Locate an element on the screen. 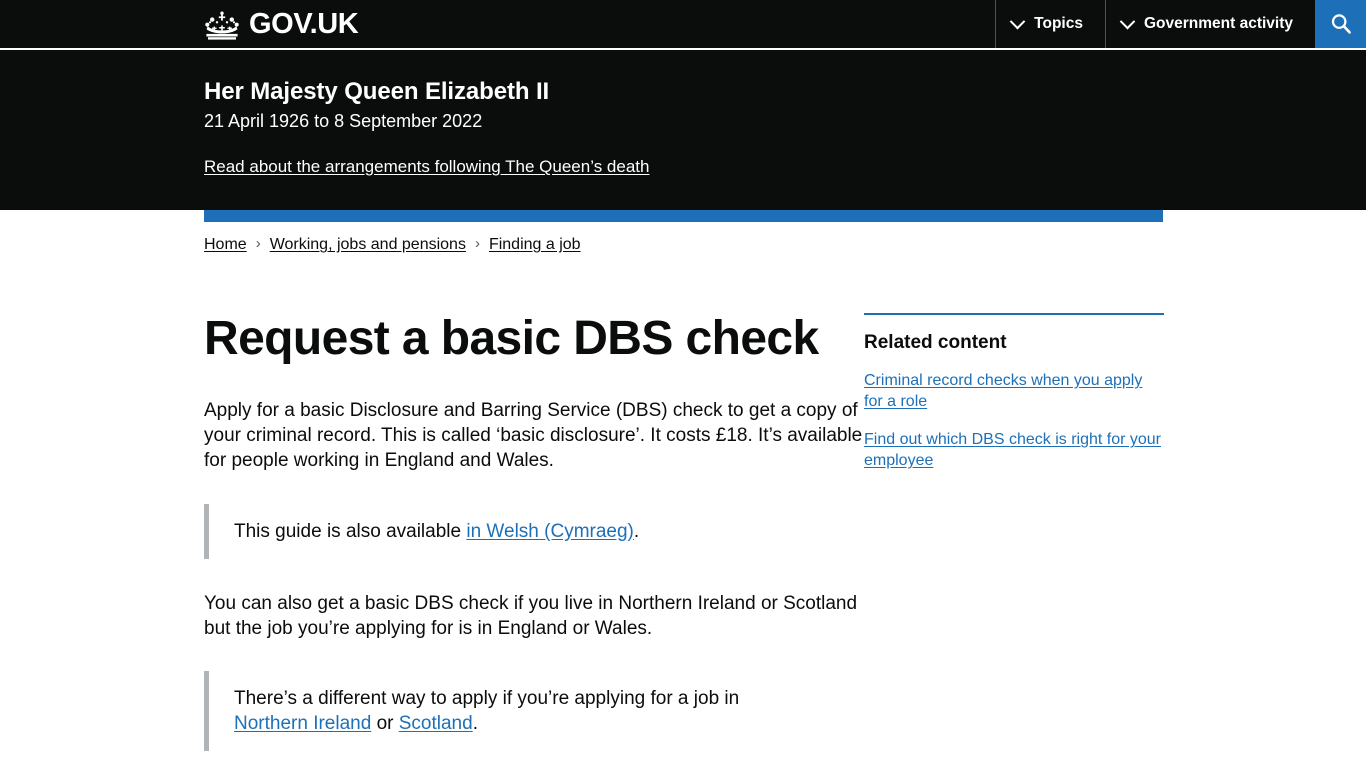  global-header: GOV.UK Topics Government activity is located at coordinates (683, 25).